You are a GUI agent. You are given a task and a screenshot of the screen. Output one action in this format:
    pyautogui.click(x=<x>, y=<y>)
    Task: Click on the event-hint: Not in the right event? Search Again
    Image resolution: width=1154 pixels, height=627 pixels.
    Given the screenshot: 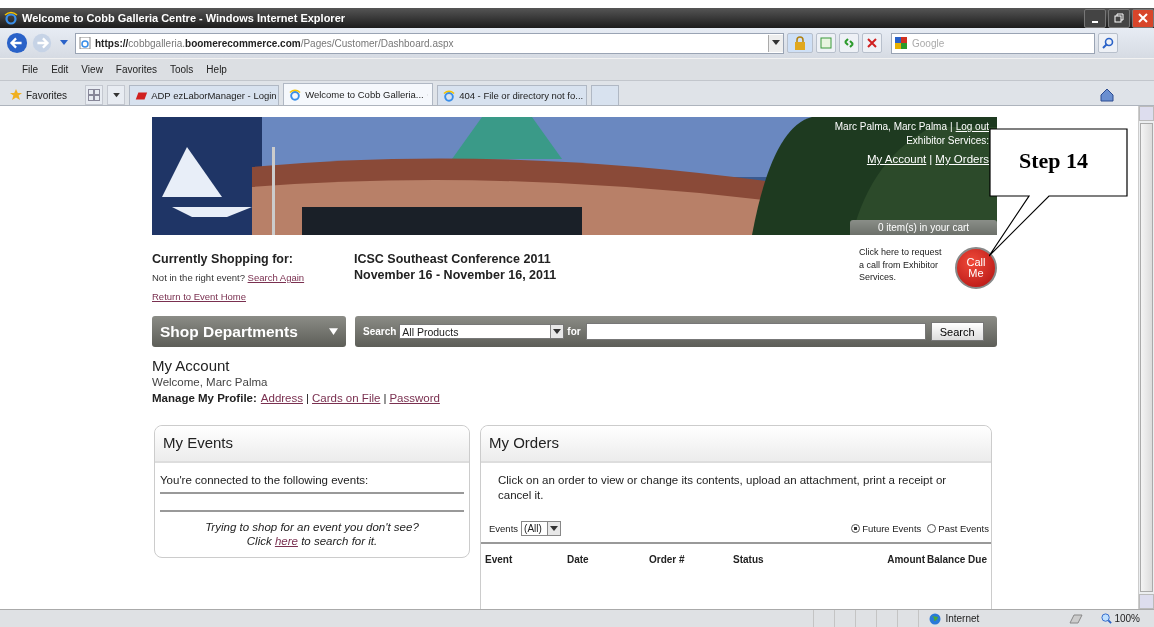 What is the action you would take?
    pyautogui.click(x=229, y=277)
    